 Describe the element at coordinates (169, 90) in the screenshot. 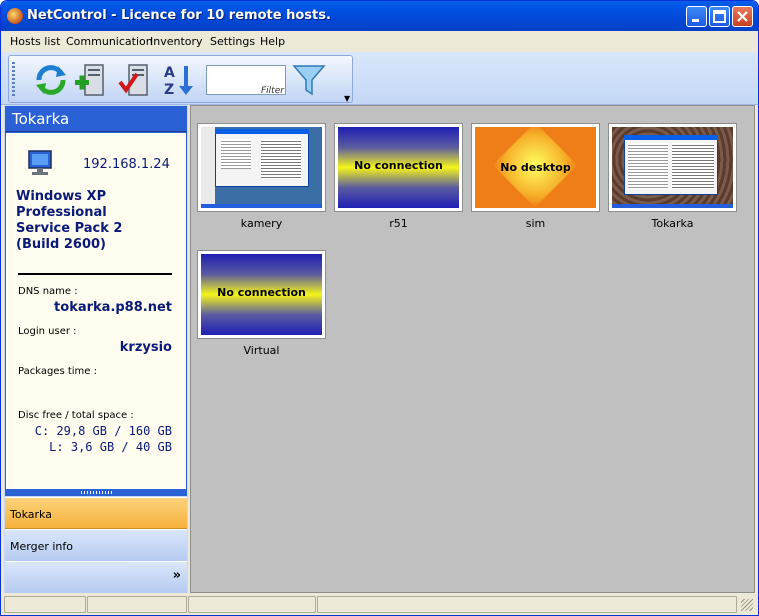

I see `svg-text: Z` at that location.